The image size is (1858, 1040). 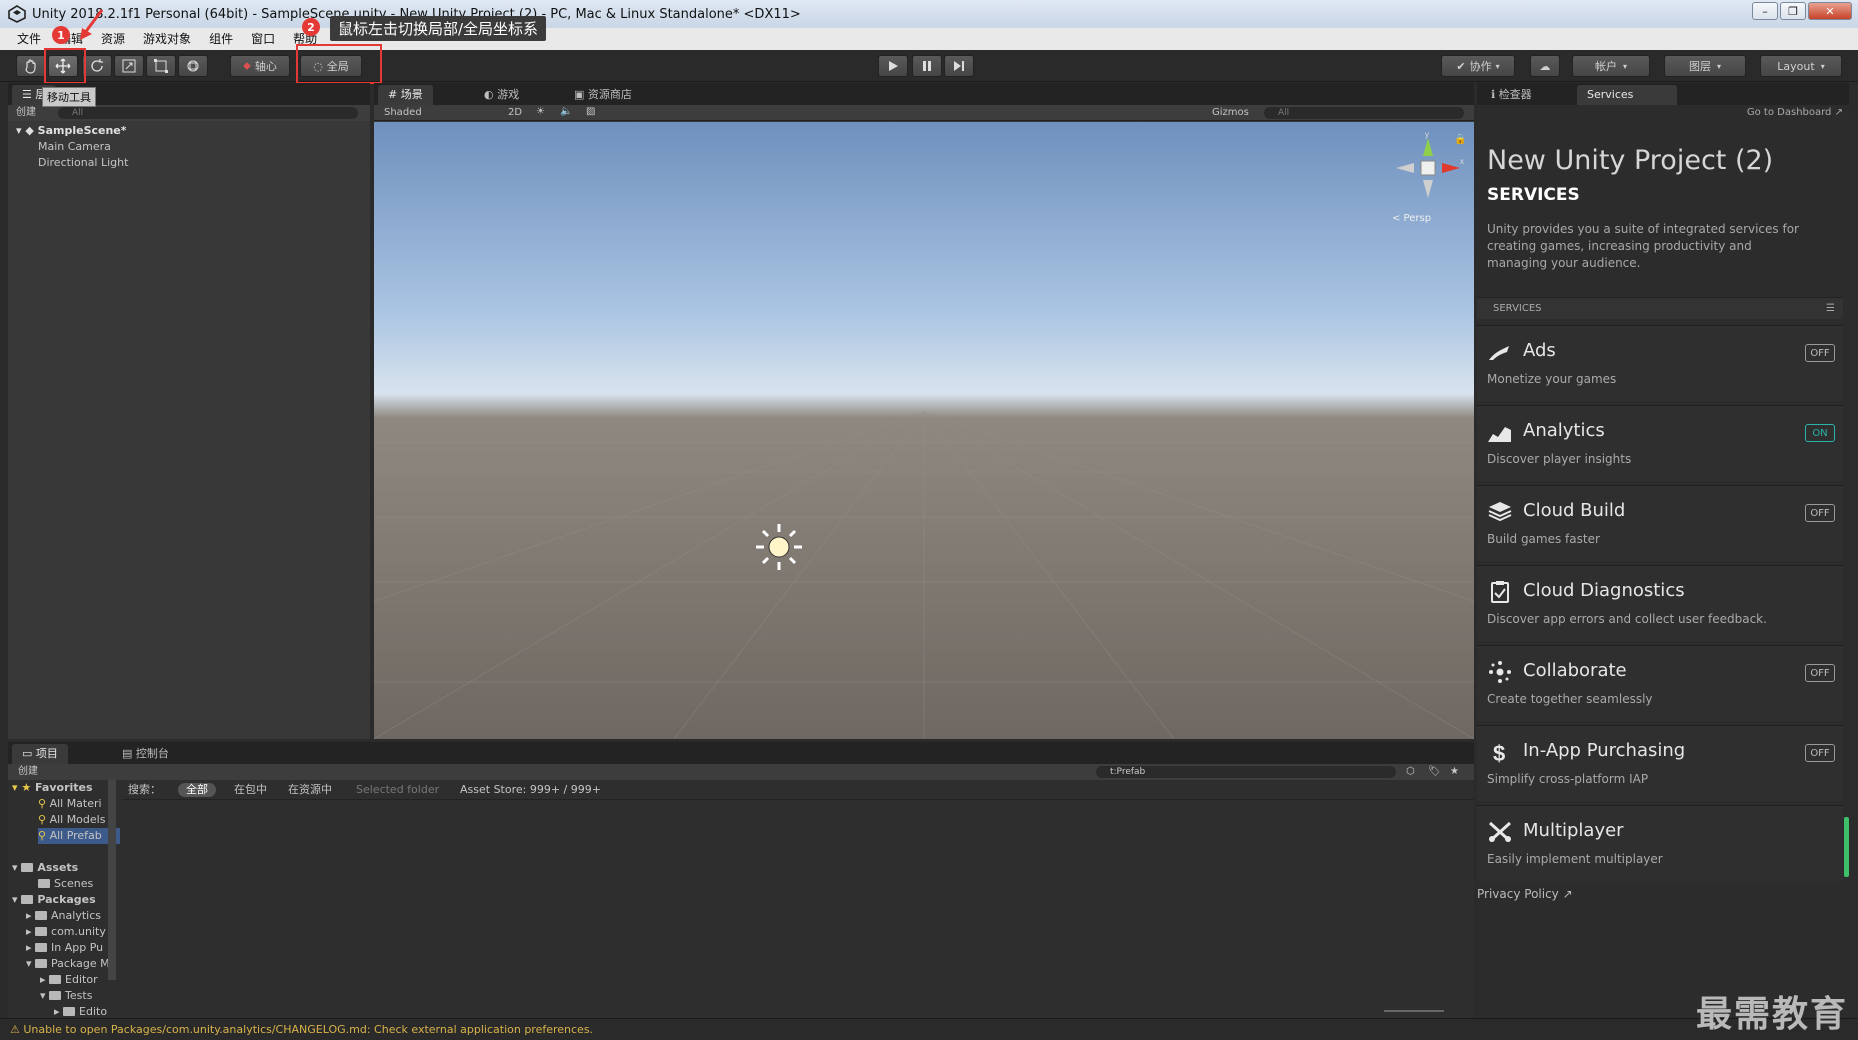 What do you see at coordinates (1820, 673) in the screenshot?
I see `collaborate-toggle: OFF` at bounding box center [1820, 673].